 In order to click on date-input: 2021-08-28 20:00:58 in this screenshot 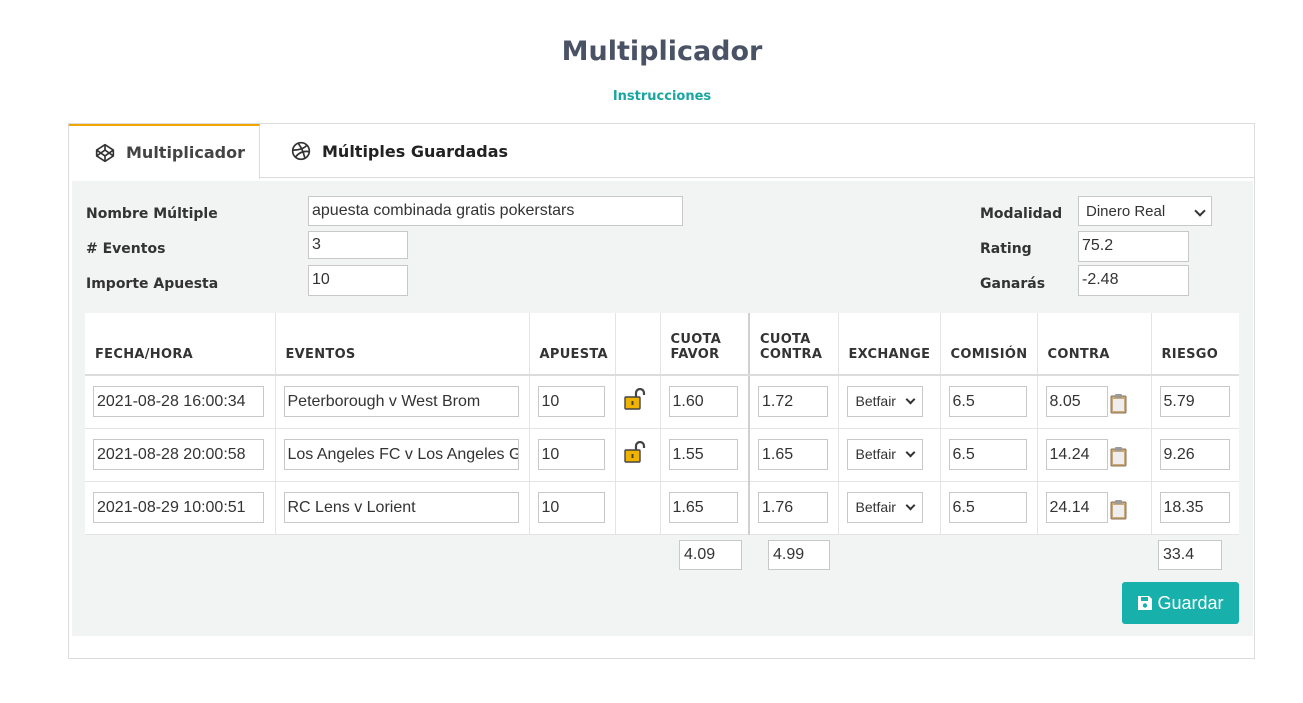, I will do `click(178, 454)`.